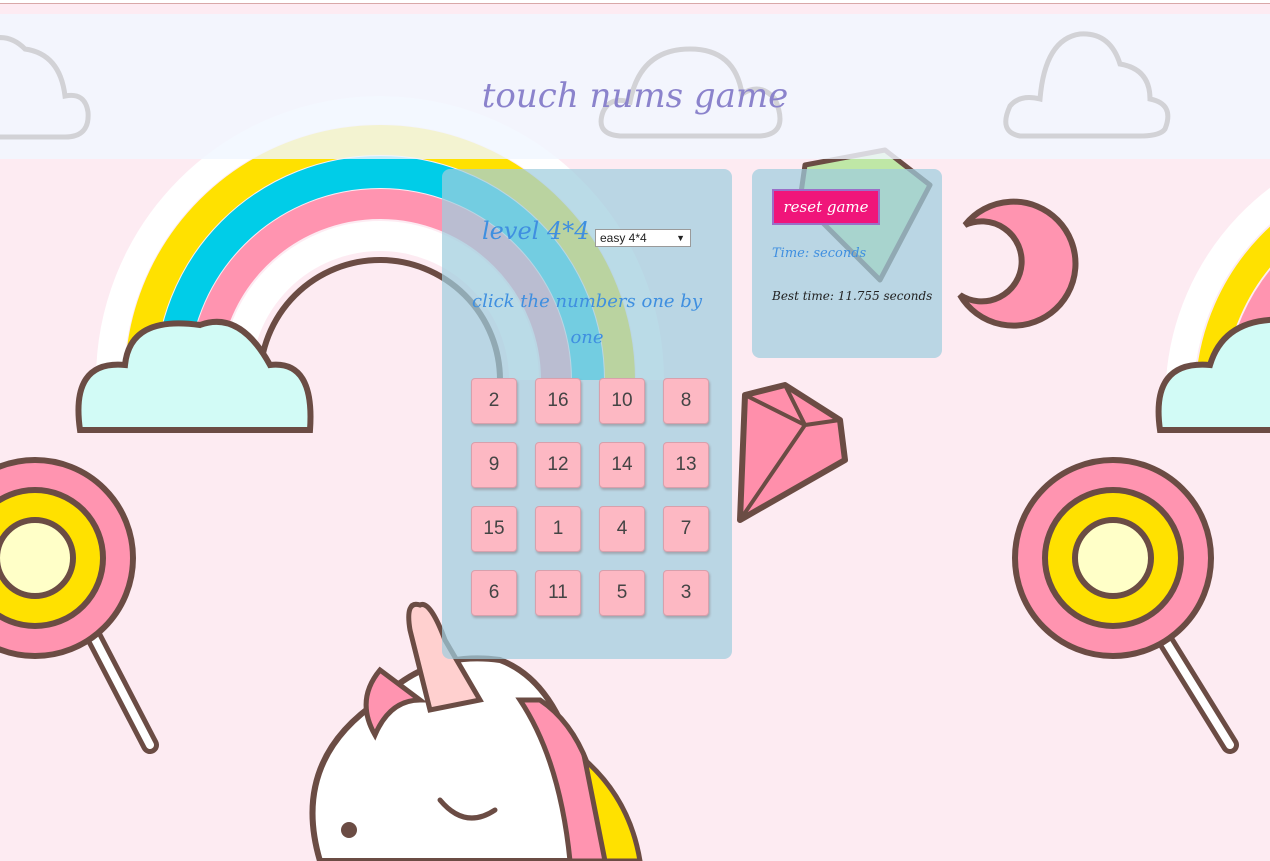 This screenshot has height=861, width=1270. Describe the element at coordinates (494, 465) in the screenshot. I see `number-tile: 9` at that location.